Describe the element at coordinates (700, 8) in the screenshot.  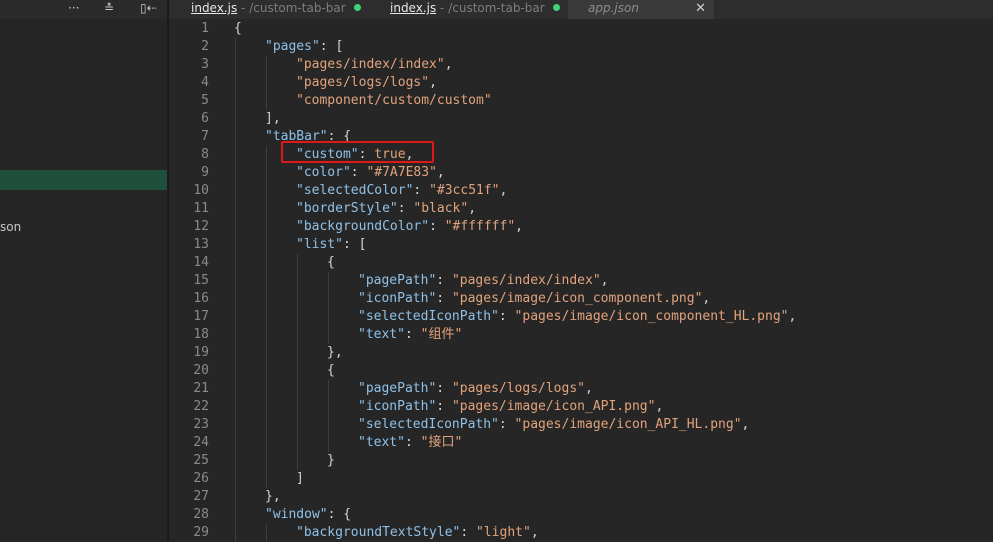
I see `close-icon: ✕` at that location.